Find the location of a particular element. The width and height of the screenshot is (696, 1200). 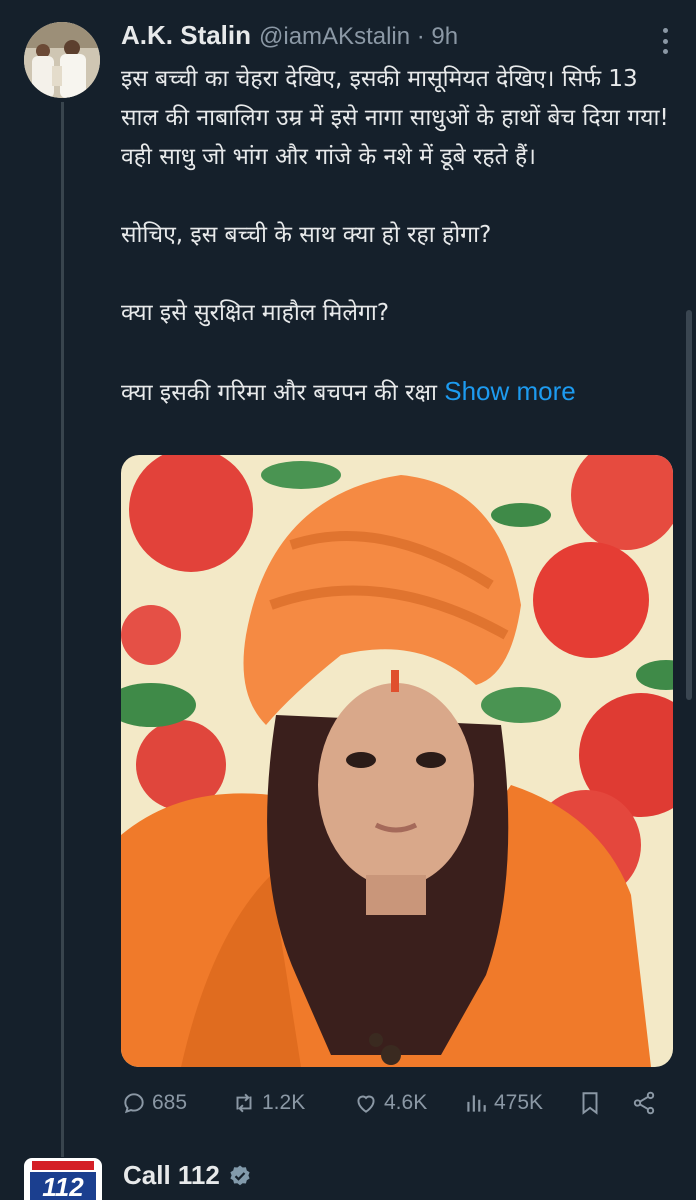

share-icon is located at coordinates (644, 1103).